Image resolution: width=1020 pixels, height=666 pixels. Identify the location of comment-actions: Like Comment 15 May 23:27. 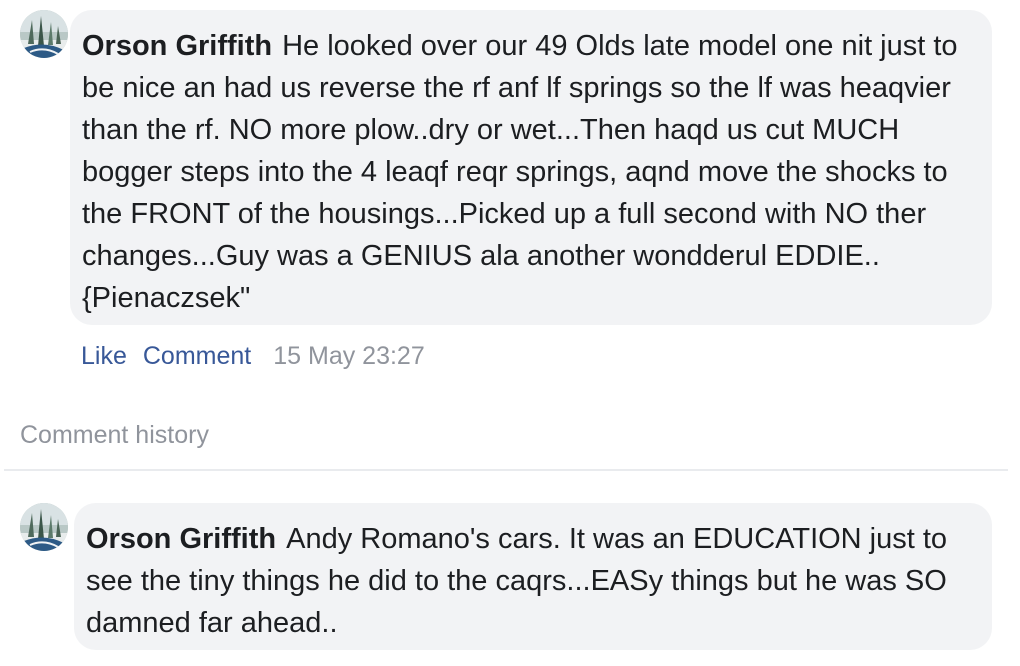
(253, 356).